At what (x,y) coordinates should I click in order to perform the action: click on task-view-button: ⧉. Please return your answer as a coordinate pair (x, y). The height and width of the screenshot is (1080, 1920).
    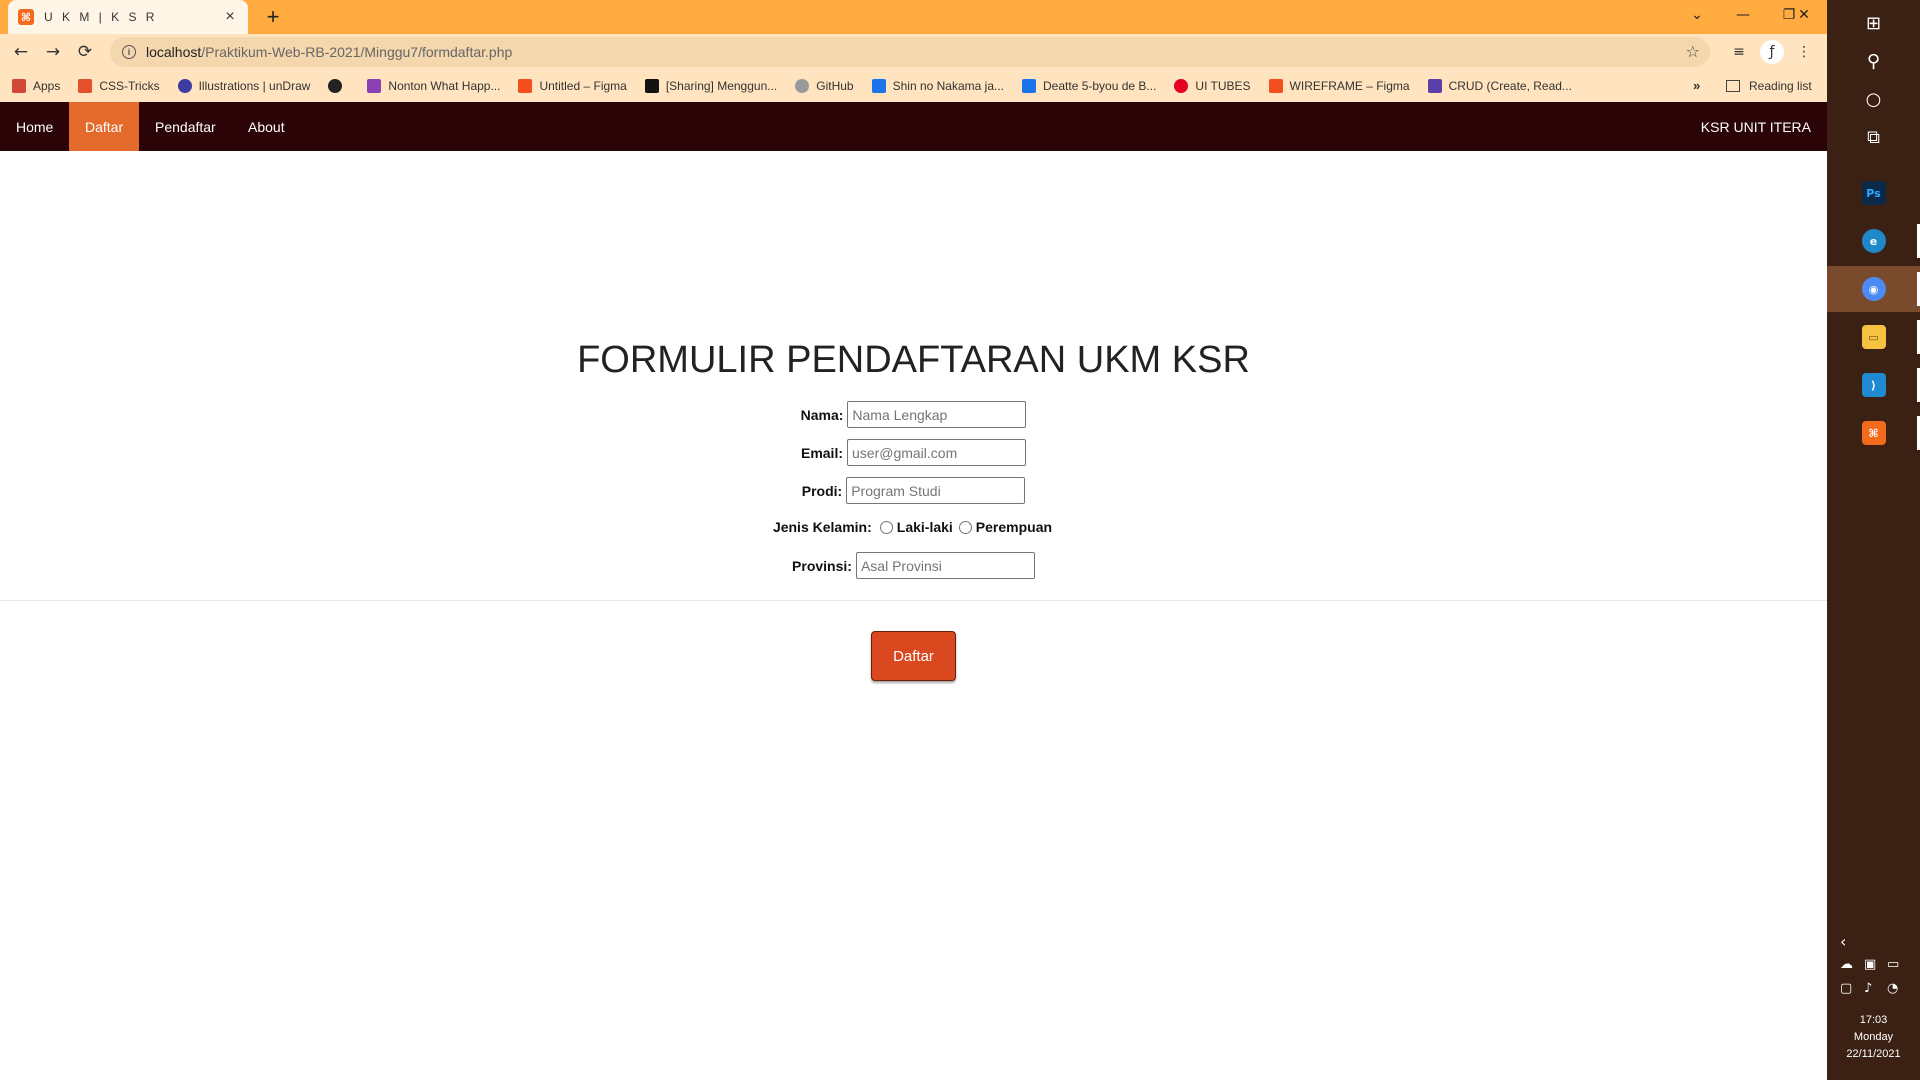
    Looking at the image, I should click on (1873, 137).